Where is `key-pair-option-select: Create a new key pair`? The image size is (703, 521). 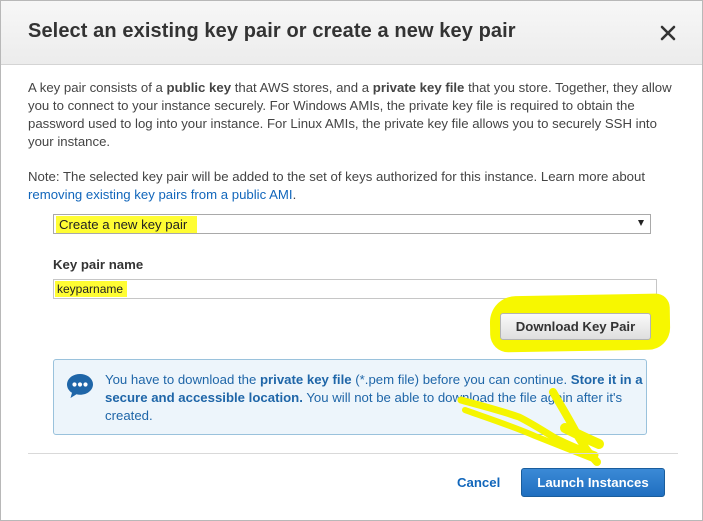 key-pair-option-select: Create a new key pair is located at coordinates (352, 224).